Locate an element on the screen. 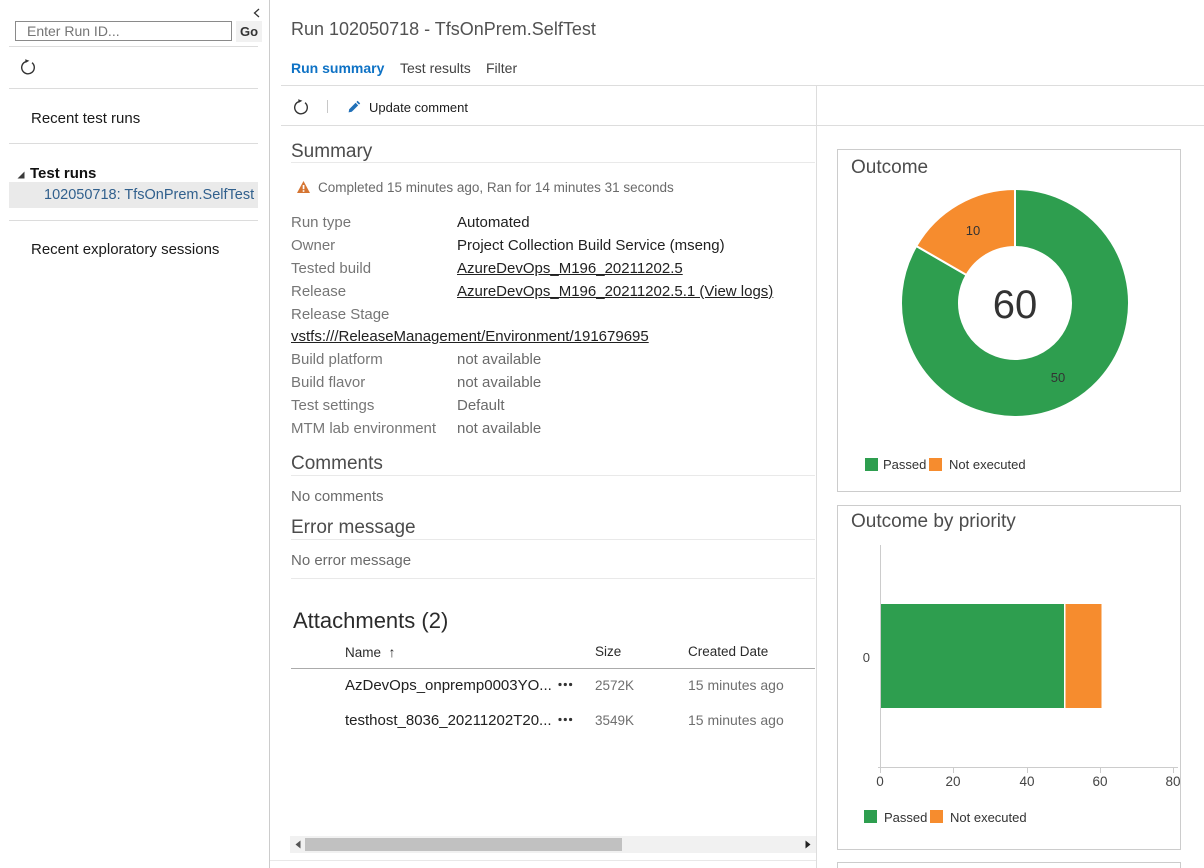  svg-text: 80 is located at coordinates (1172, 781).